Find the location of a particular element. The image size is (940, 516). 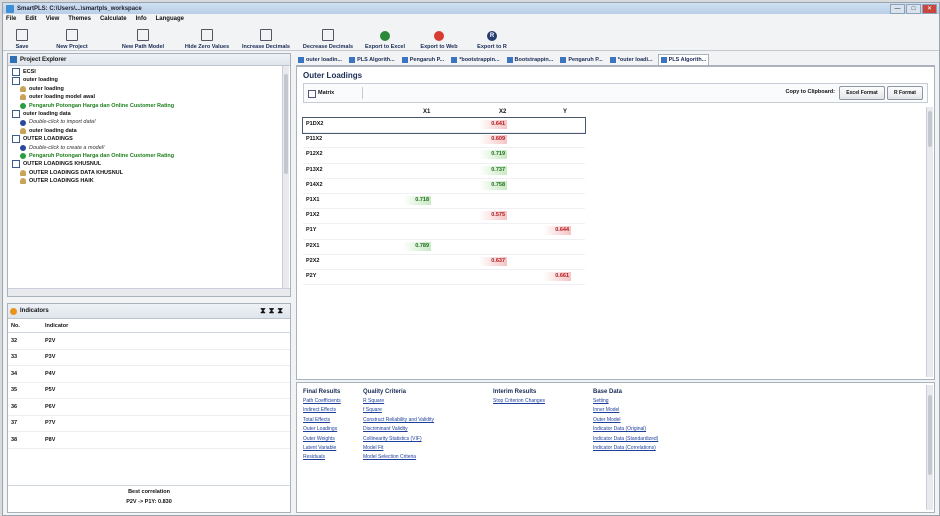

table-row: 38 P8V is located at coordinates (149, 440).